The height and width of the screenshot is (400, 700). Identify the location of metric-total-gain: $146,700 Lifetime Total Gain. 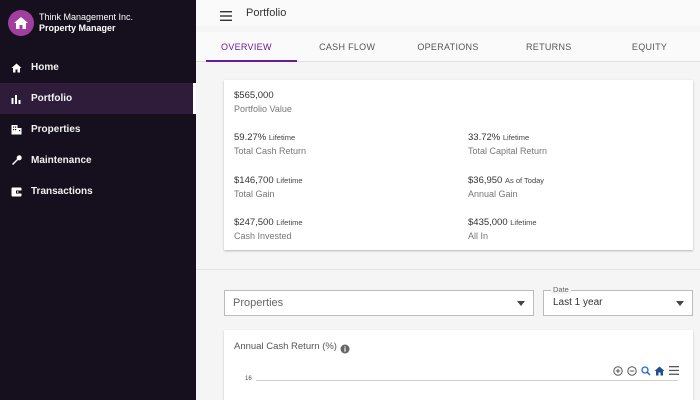
(268, 187).